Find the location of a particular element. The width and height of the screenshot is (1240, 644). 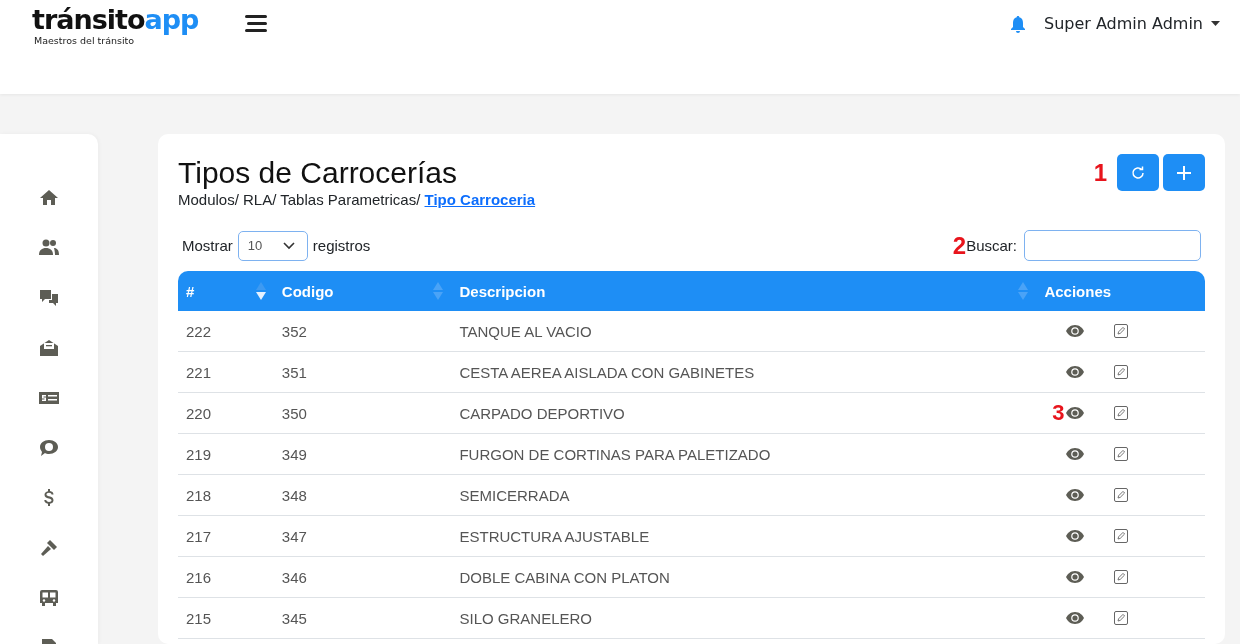

annotation-number: 3 is located at coordinates (1058, 413).